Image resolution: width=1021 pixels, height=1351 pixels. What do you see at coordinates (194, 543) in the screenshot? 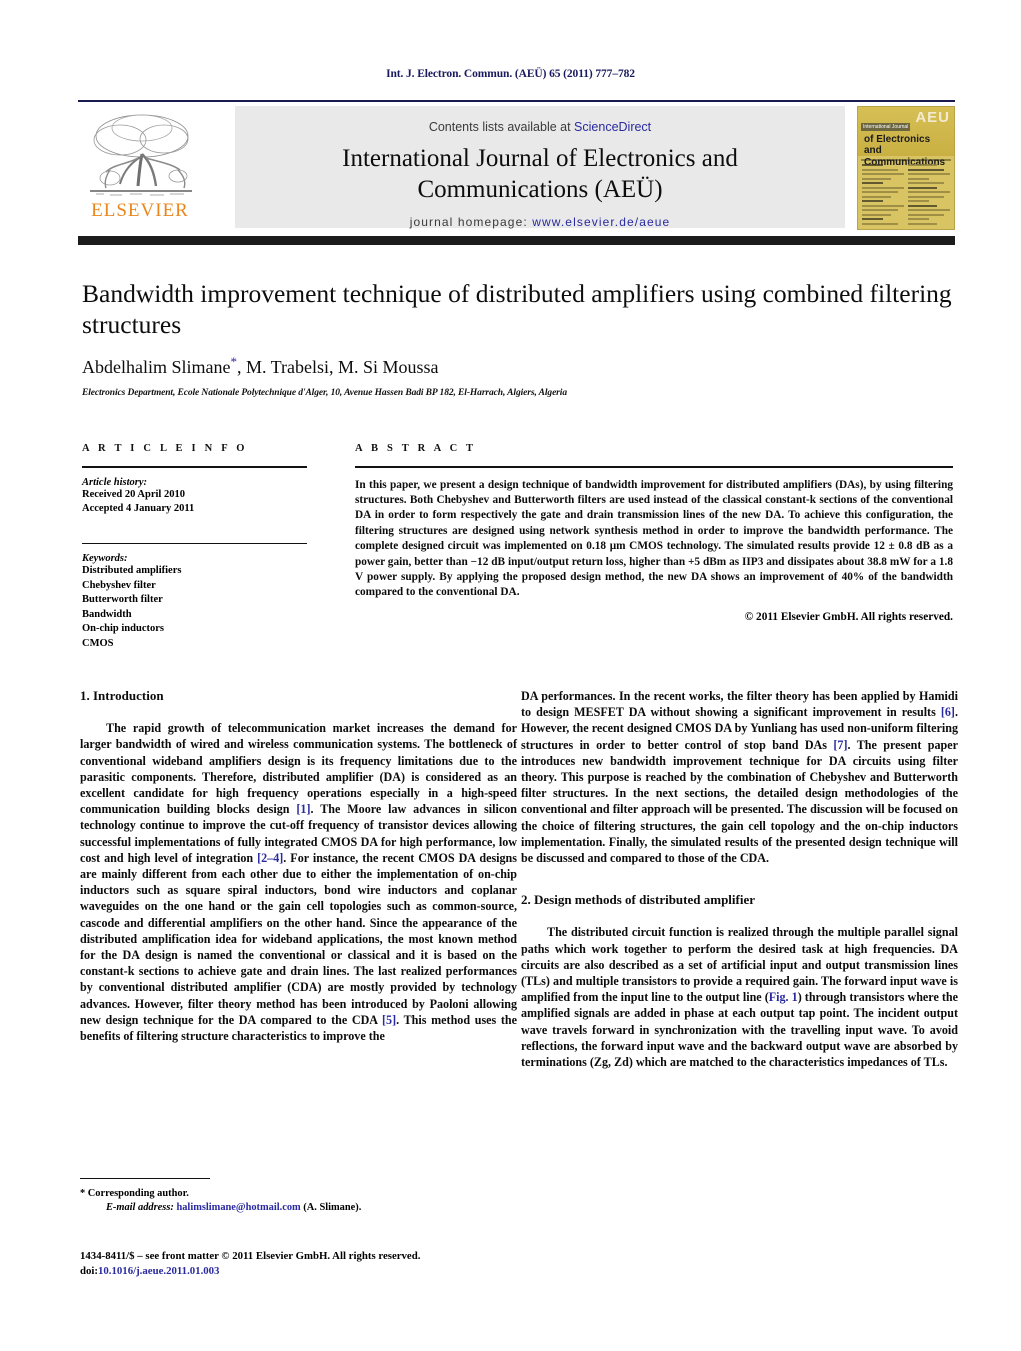
I see `article-info-rule-mid` at bounding box center [194, 543].